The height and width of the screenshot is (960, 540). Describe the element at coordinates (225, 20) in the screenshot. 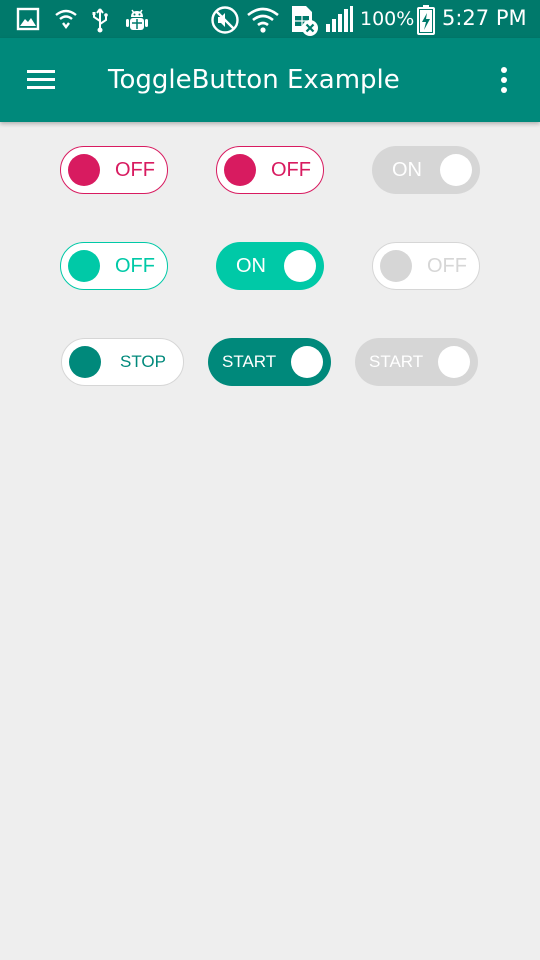

I see `mute-icon` at that location.